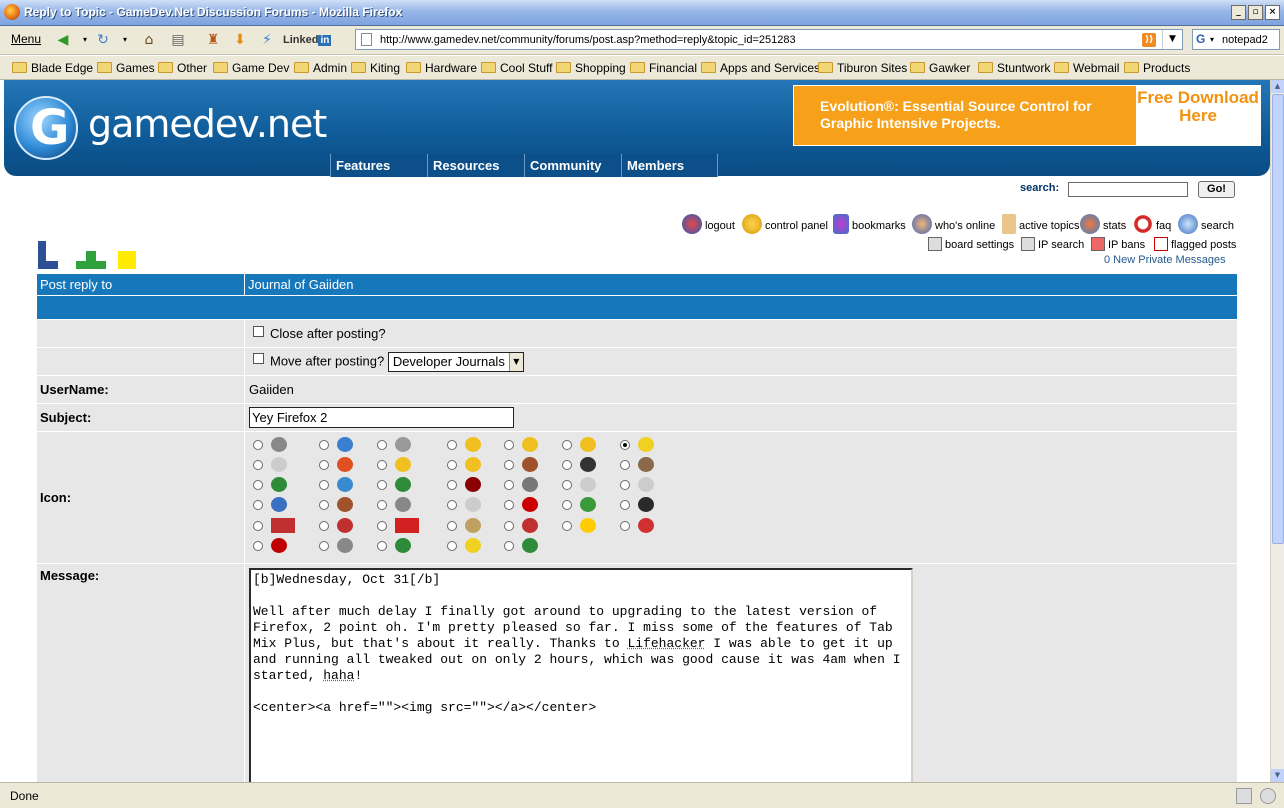 The image size is (1284, 808). What do you see at coordinates (63, 40) in the screenshot?
I see `back-icon: ◀` at bounding box center [63, 40].